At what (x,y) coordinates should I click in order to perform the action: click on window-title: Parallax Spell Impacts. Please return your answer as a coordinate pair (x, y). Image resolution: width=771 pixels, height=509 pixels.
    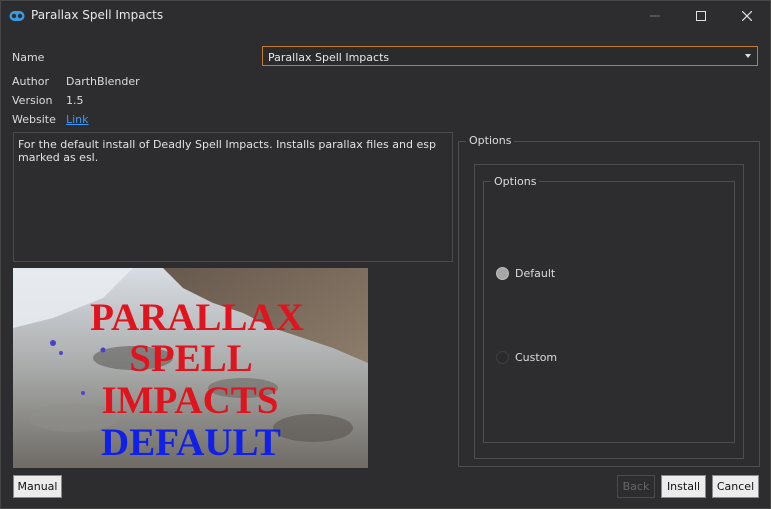
    Looking at the image, I should click on (97, 15).